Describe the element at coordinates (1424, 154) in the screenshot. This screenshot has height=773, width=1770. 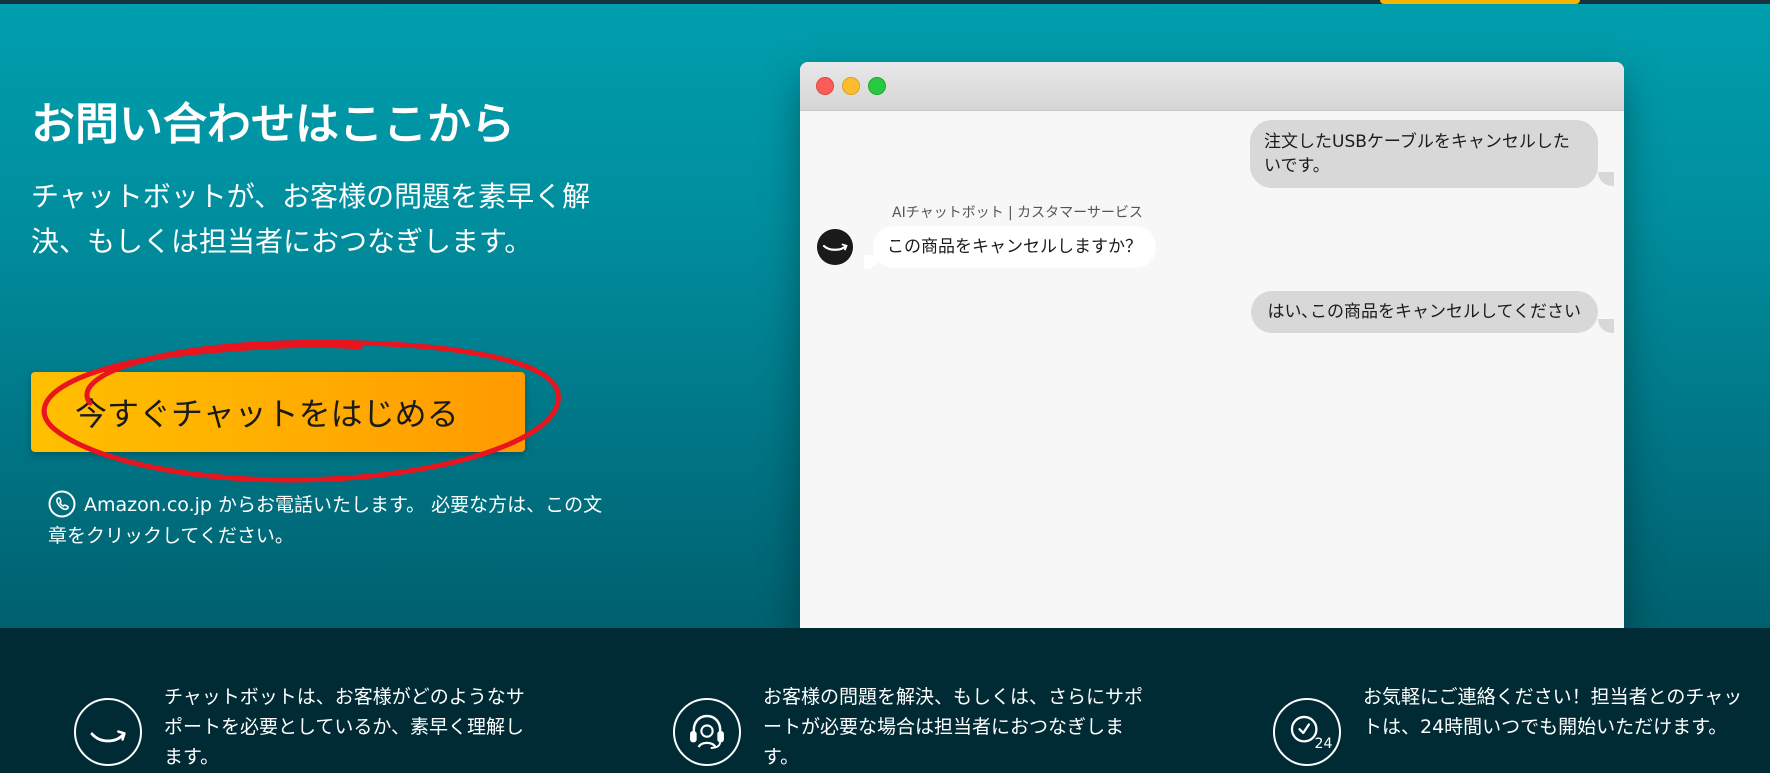
I see `user-message: 注文したUSBケーブルをキャンセルしたいです。` at that location.